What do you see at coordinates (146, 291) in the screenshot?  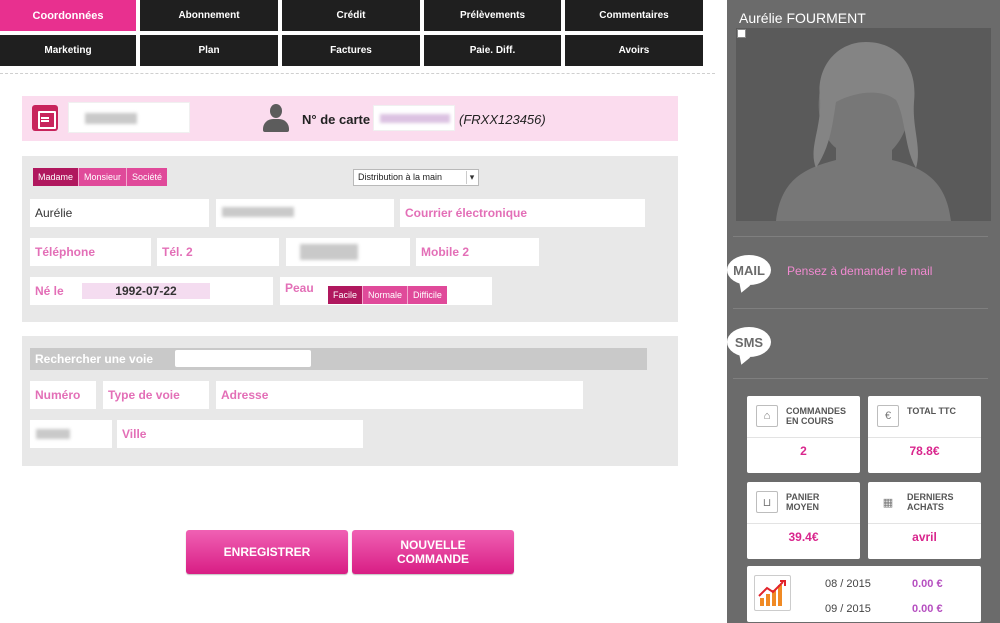 I see `dob-value: 1992-07-22` at bounding box center [146, 291].